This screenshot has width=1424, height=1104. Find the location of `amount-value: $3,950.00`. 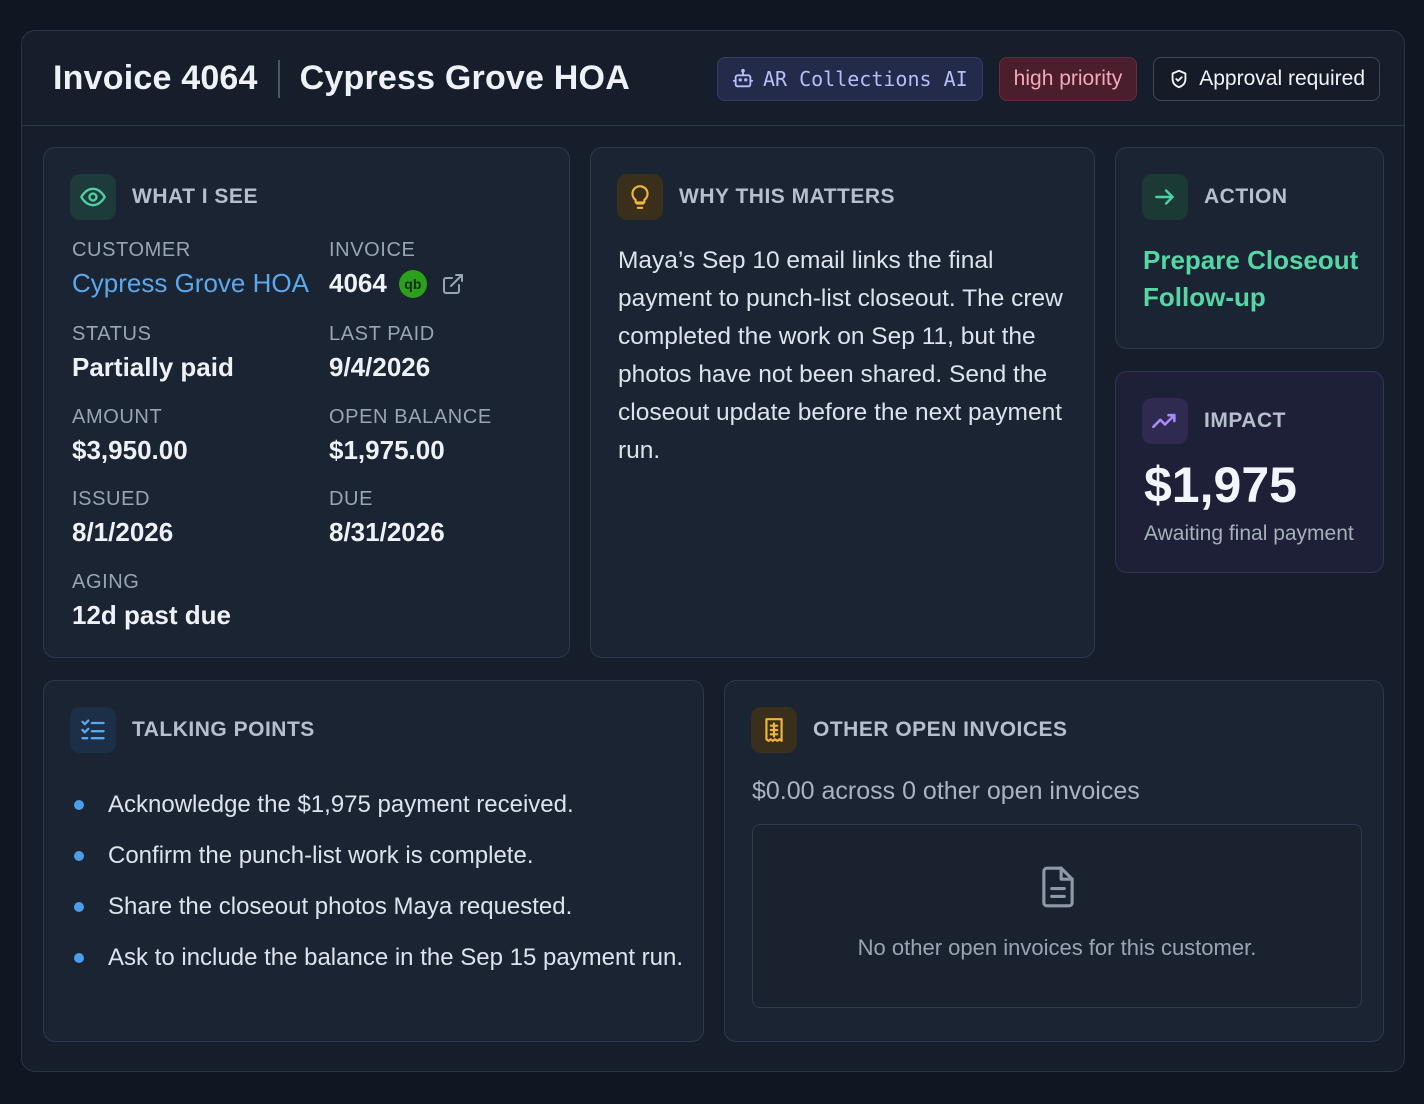

amount-value: $3,950.00 is located at coordinates (130, 450).